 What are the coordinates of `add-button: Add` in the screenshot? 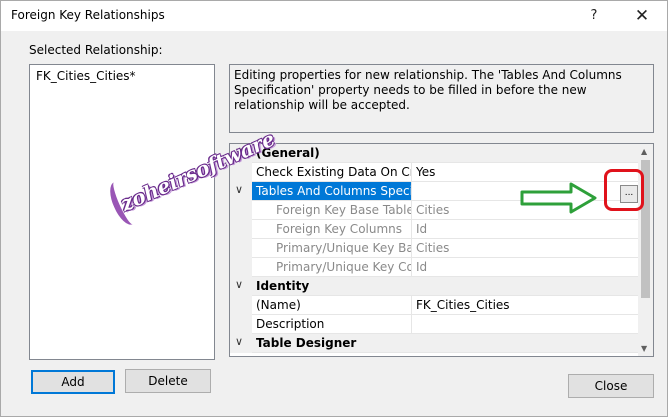 It's located at (73, 382).